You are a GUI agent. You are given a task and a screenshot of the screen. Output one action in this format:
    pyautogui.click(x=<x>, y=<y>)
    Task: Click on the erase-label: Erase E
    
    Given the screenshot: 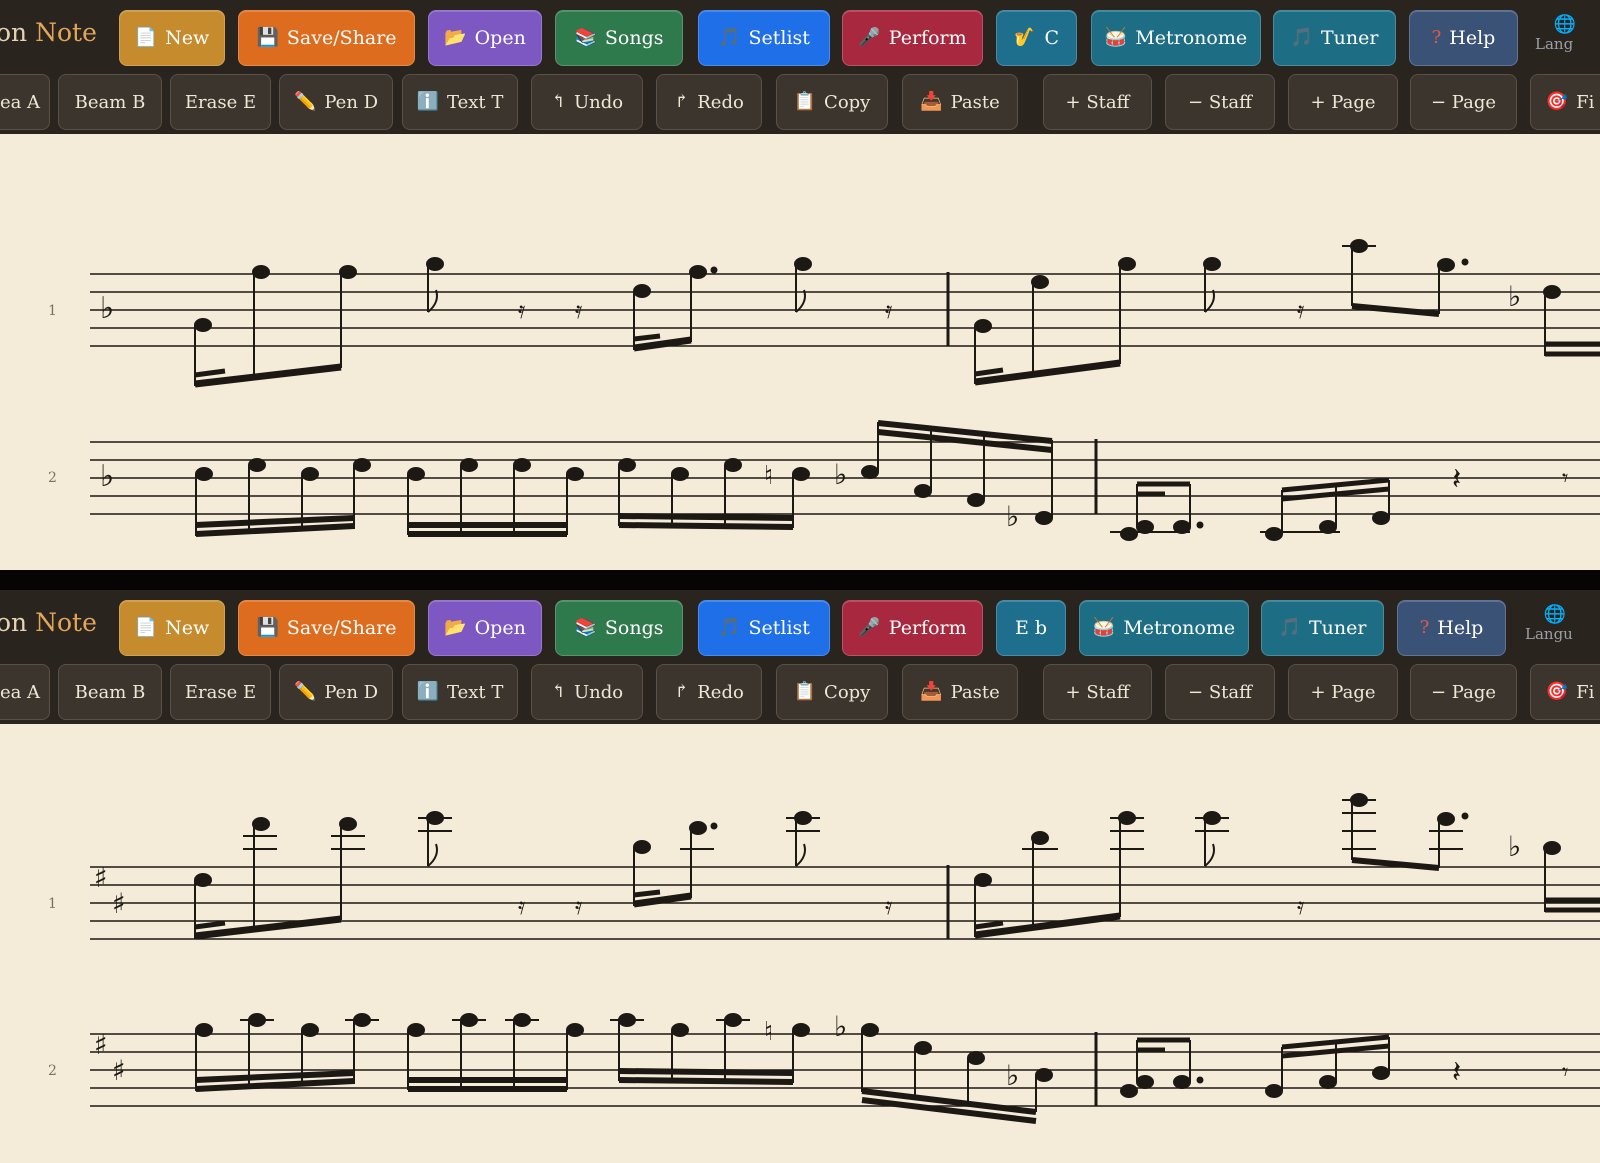 What is the action you would take?
    pyautogui.click(x=220, y=692)
    